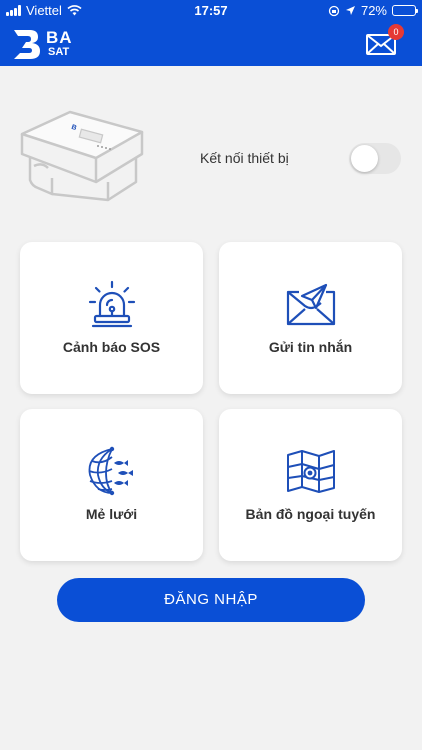 The height and width of the screenshot is (750, 422). What do you see at coordinates (110, 471) in the screenshot?
I see `fishing-net-icon` at bounding box center [110, 471].